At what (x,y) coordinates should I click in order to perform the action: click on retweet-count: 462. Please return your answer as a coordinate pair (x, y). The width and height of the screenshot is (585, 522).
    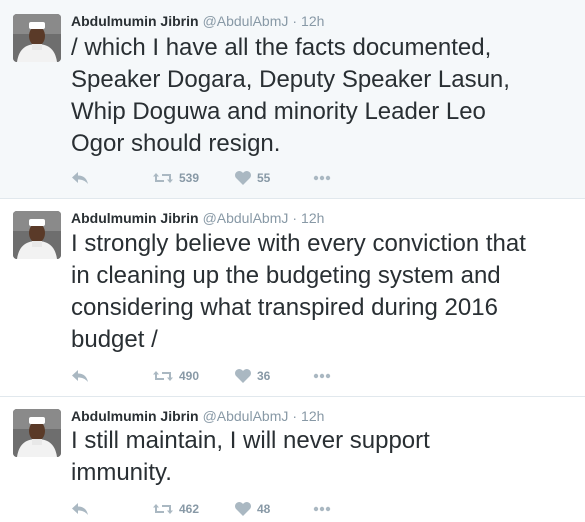
    Looking at the image, I should click on (189, 509).